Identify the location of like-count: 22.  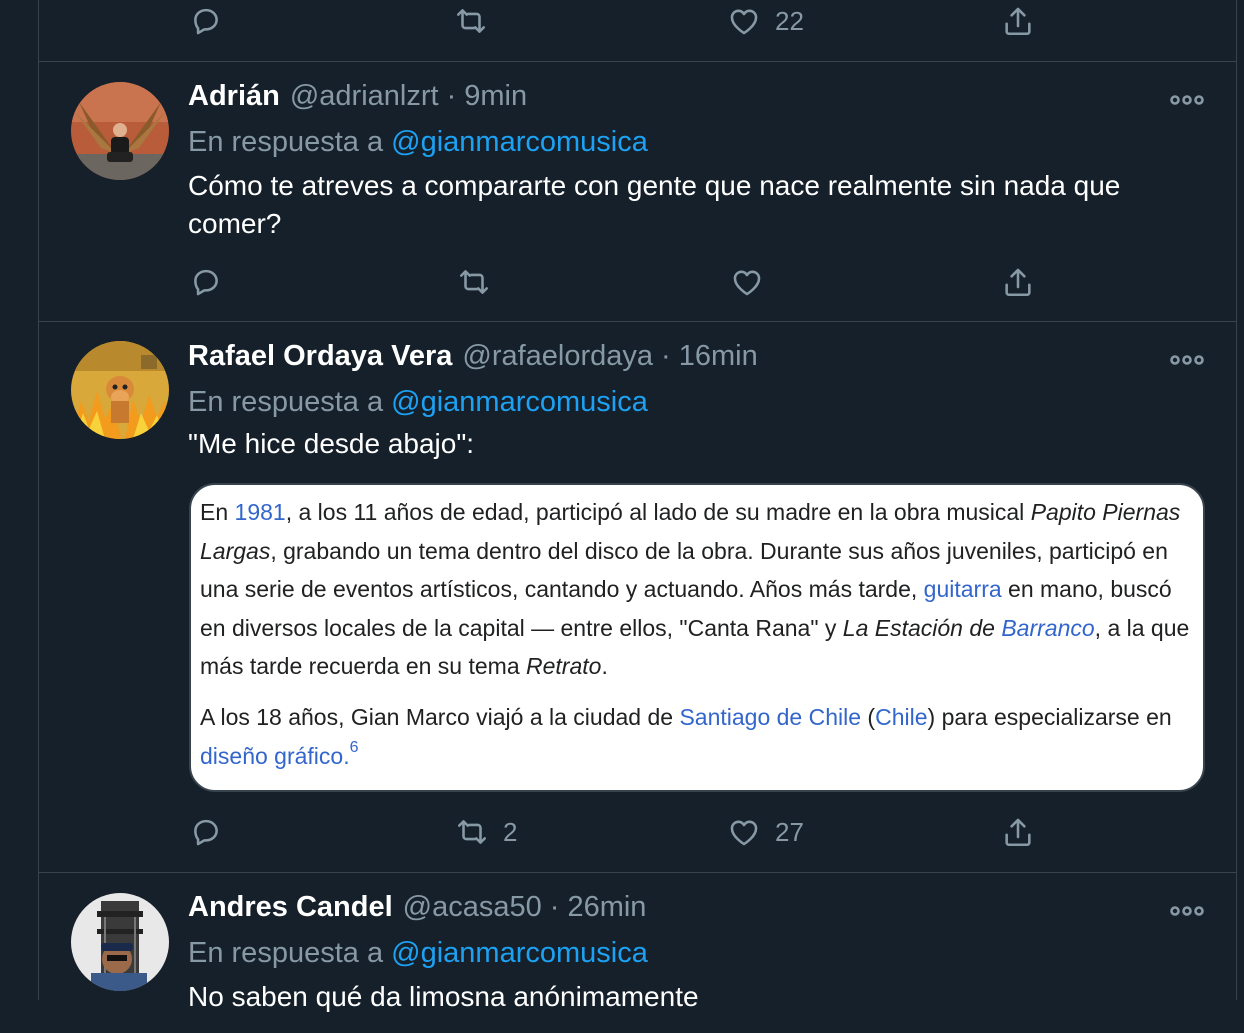
(789, 20).